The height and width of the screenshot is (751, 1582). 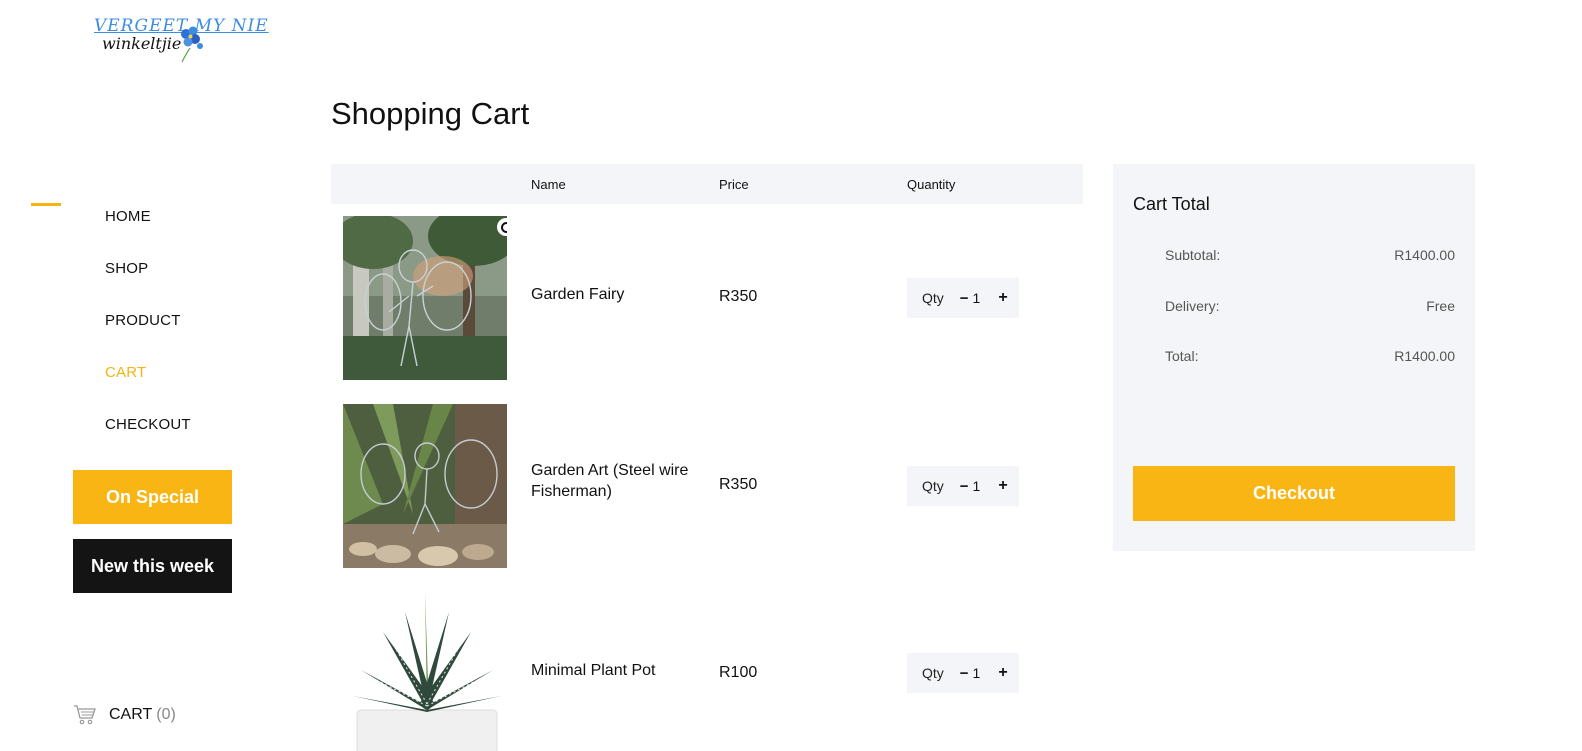 What do you see at coordinates (1424, 356) in the screenshot?
I see `total-value: R1400.00` at bounding box center [1424, 356].